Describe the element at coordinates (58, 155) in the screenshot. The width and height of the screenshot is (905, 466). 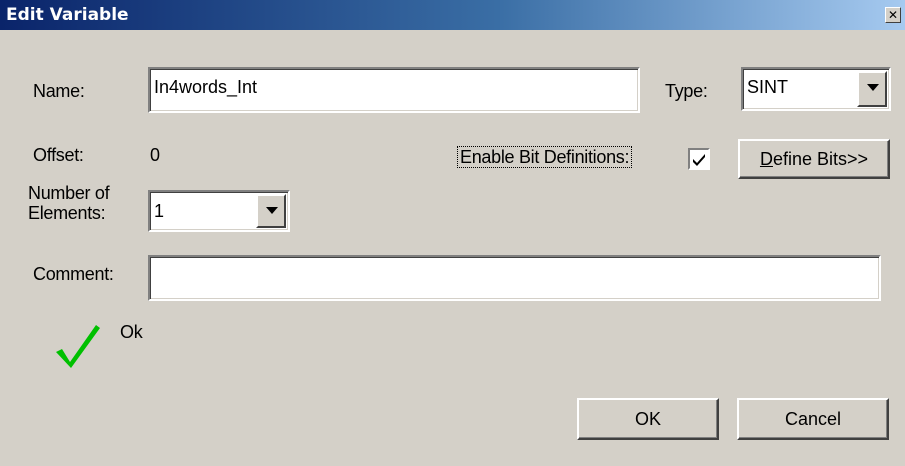
I see `offset-label: Offset:` at that location.